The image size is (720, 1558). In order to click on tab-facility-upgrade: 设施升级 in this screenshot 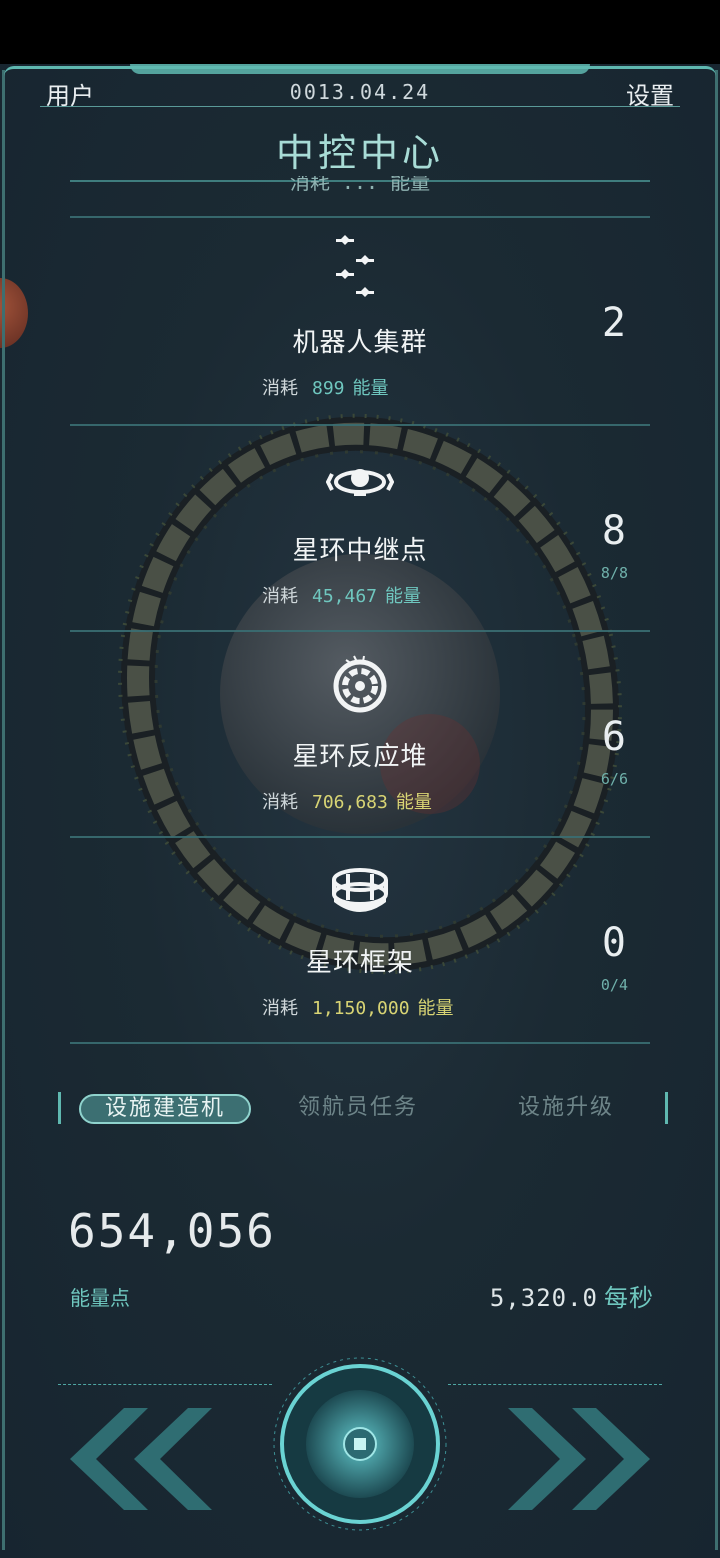, I will do `click(566, 1108)`.